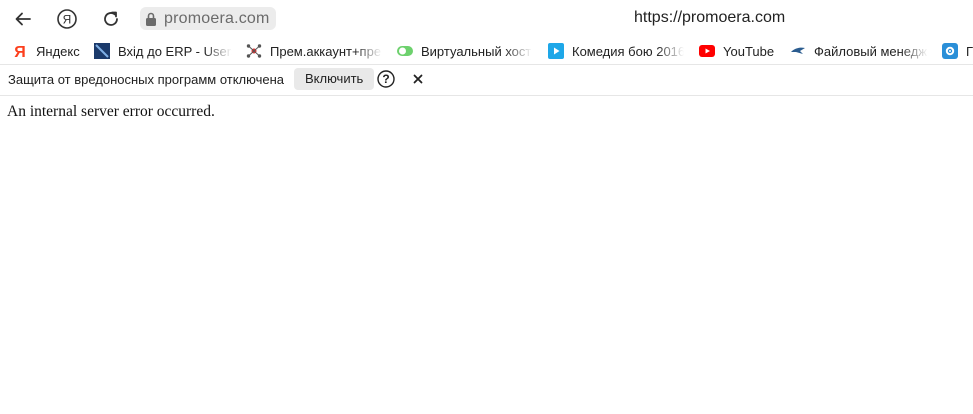 This screenshot has width=973, height=414. Describe the element at coordinates (798, 51) in the screenshot. I see `bird-icon` at that location.